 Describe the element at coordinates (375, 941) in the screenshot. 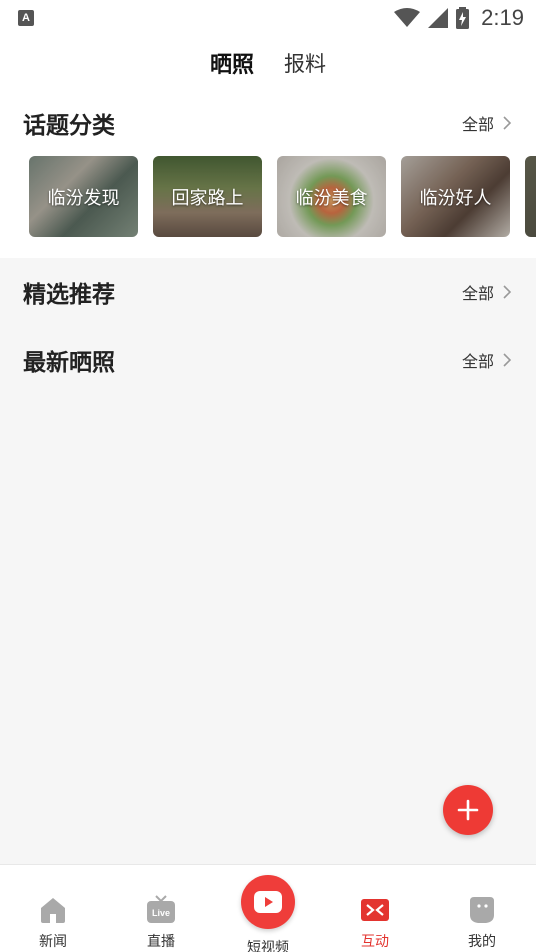

I see `nav-label: 互动` at that location.